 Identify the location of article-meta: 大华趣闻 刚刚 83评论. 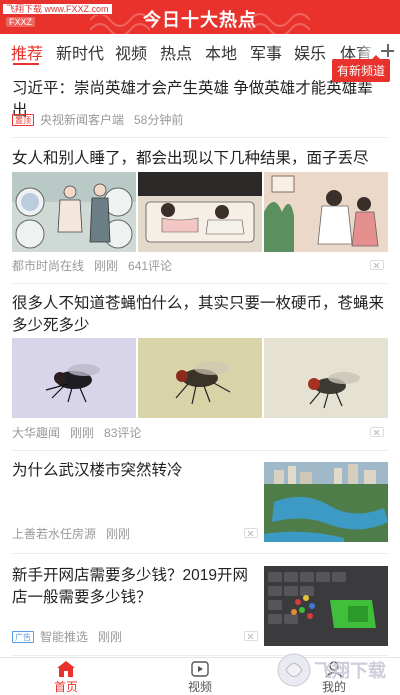
(81, 432).